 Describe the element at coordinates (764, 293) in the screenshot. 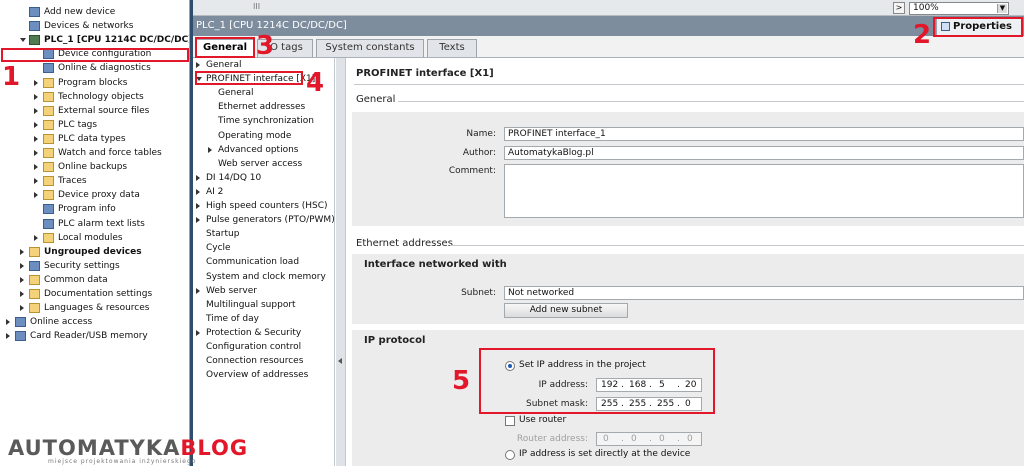

I see `subnet-field: Not networked` at that location.